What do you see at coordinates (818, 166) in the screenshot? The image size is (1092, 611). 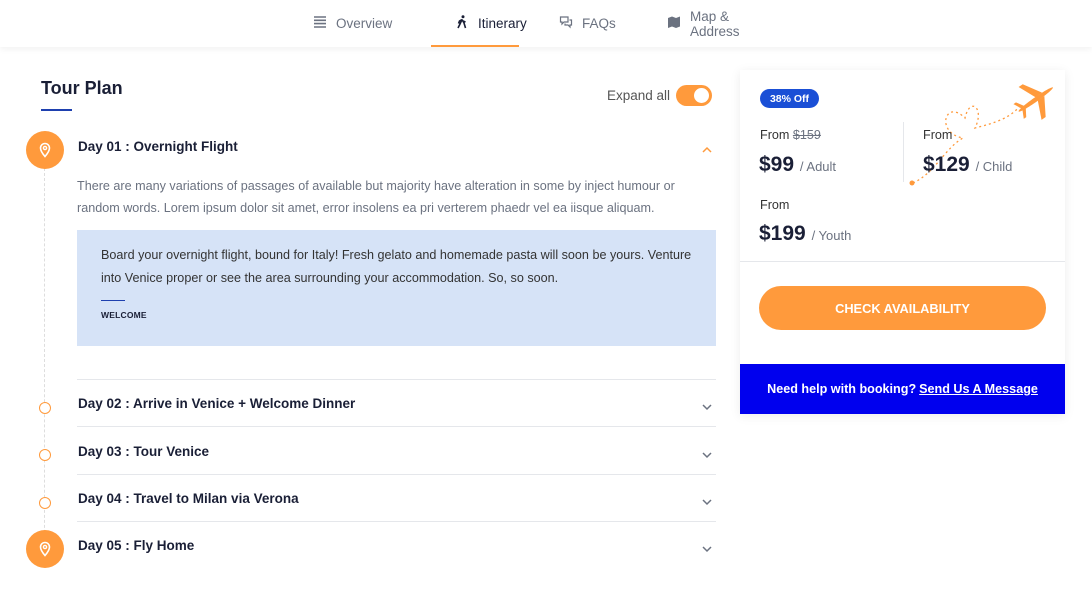 I see `price-unit: / Adult` at bounding box center [818, 166].